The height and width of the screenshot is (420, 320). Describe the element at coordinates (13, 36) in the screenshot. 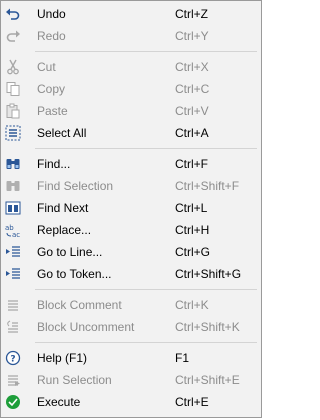

I see `redo-icon` at that location.